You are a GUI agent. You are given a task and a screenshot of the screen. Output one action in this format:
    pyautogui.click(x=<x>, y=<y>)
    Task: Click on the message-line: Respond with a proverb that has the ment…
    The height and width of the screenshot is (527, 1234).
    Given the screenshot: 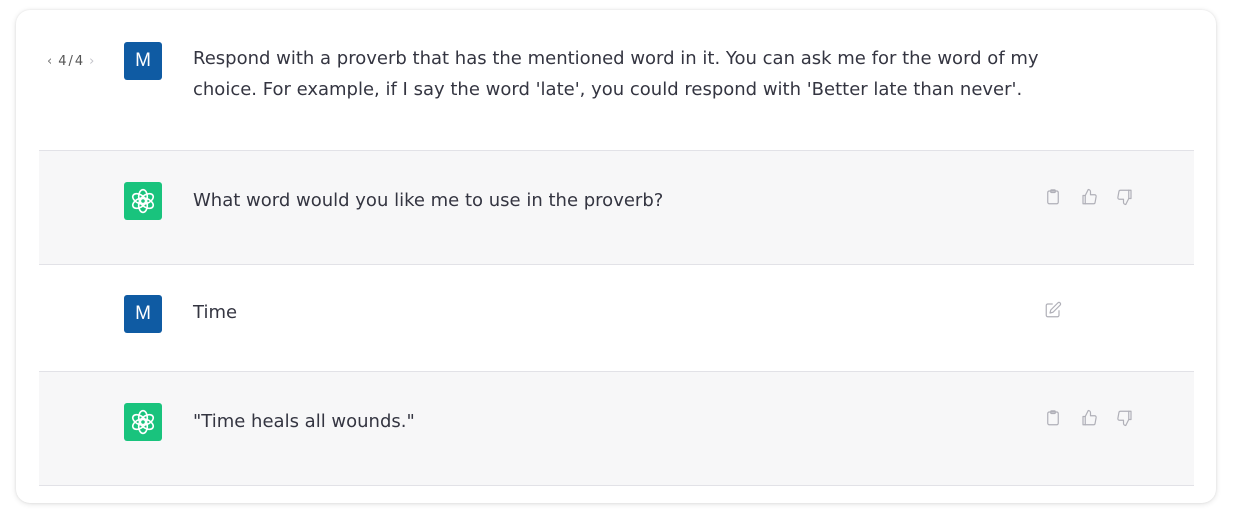 What is the action you would take?
    pyautogui.click(x=616, y=58)
    